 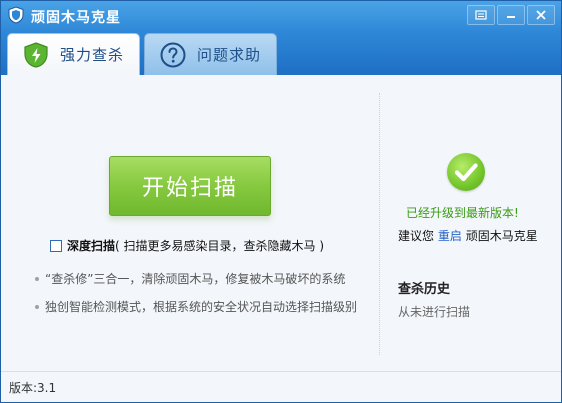 What do you see at coordinates (541, 15) in the screenshot?
I see `close-icon` at bounding box center [541, 15].